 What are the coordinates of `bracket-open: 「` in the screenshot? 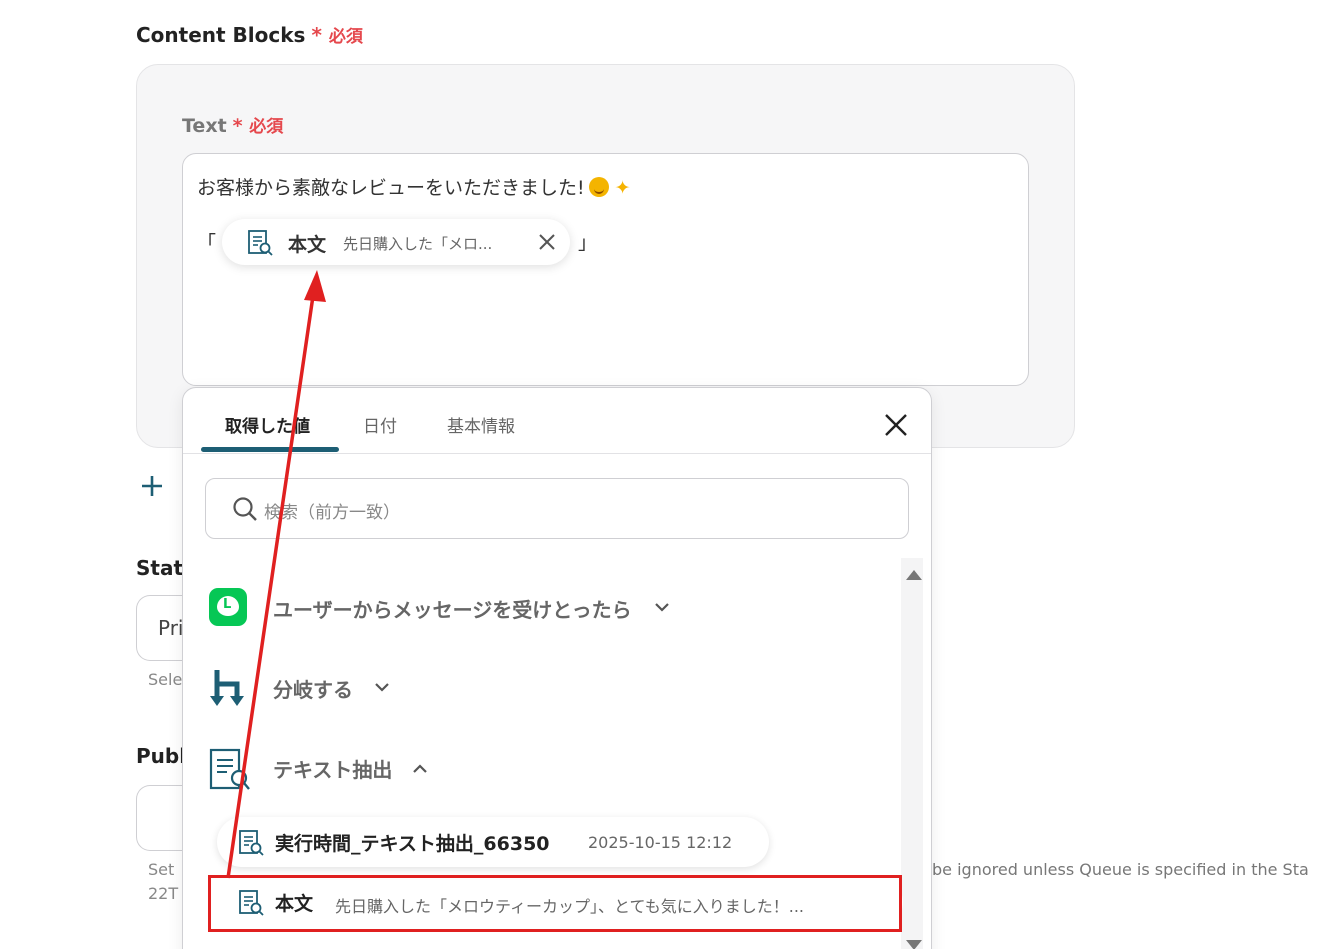 It's located at (207, 243).